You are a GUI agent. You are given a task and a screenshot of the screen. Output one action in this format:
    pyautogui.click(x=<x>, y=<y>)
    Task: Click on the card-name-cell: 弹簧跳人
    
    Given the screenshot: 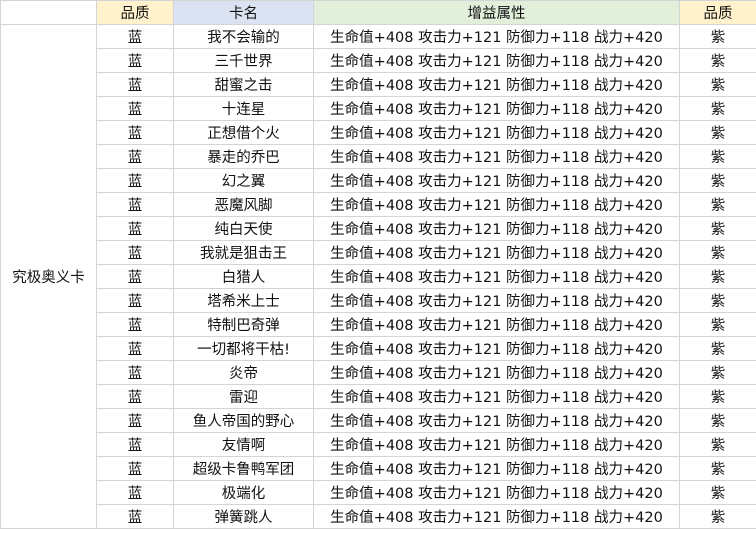 What is the action you would take?
    pyautogui.click(x=243, y=516)
    